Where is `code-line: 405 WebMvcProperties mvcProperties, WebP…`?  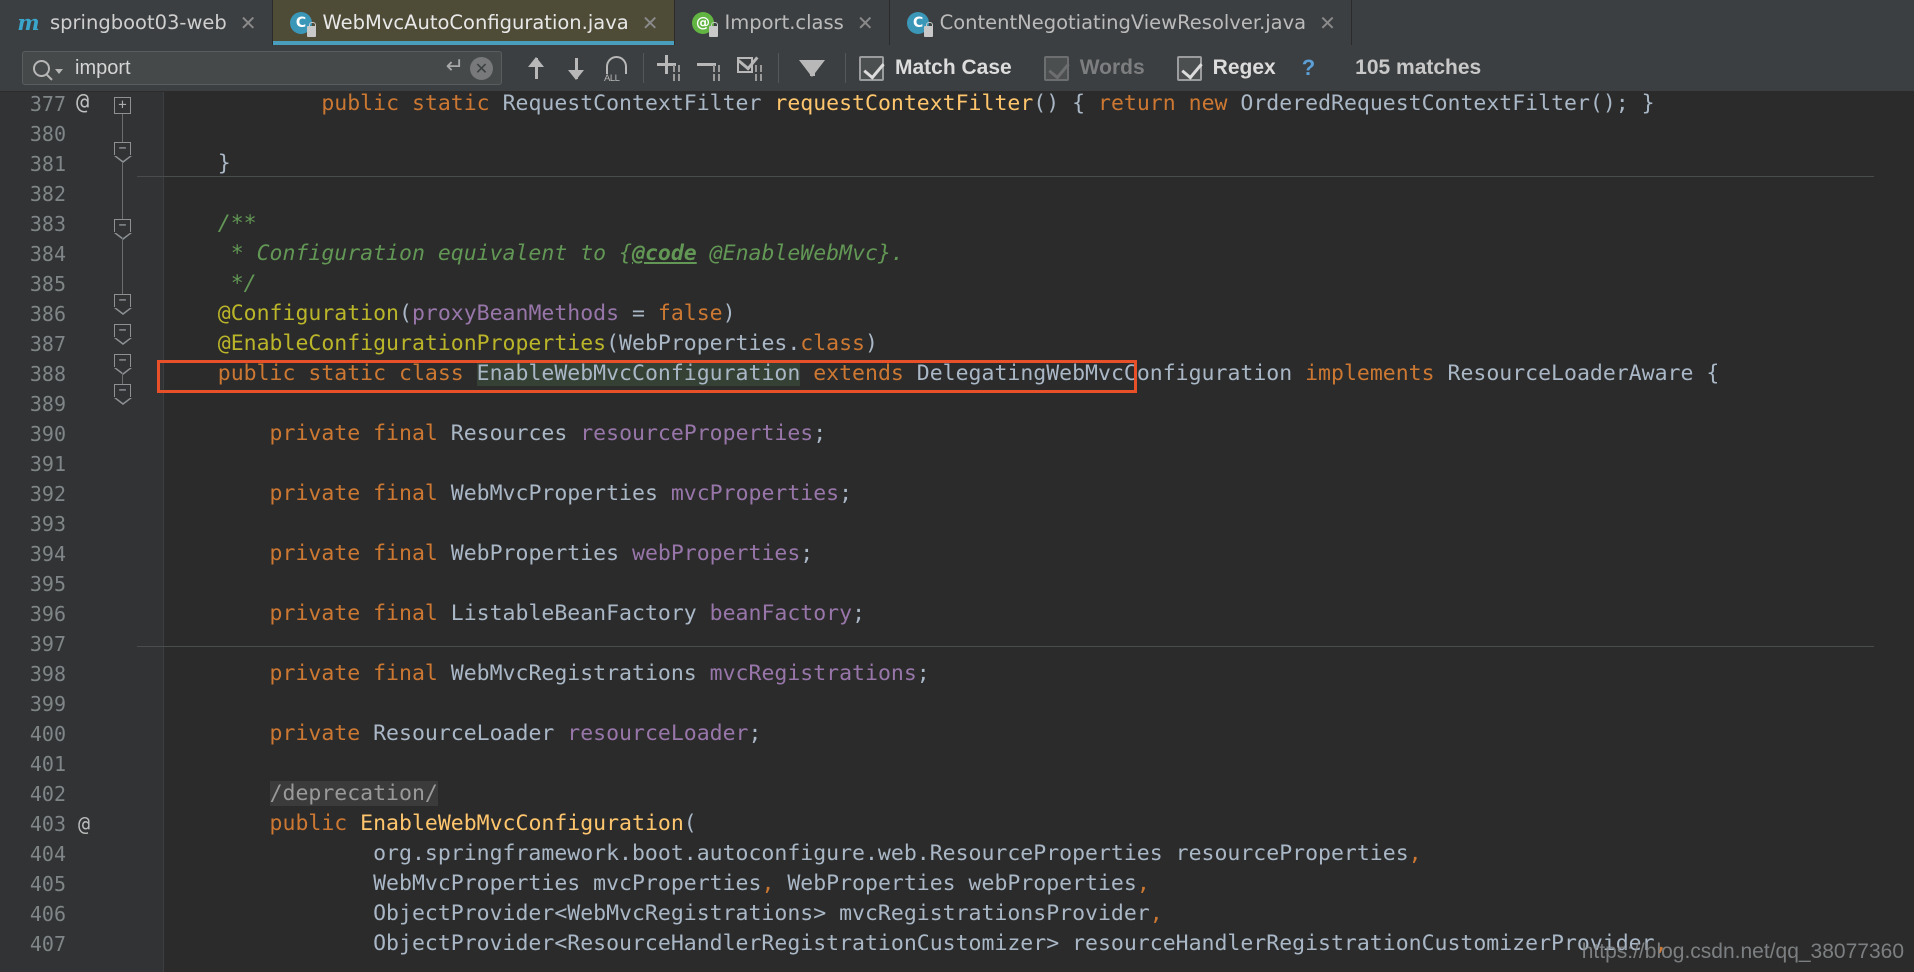
code-line: 405 WebMvcProperties mvcProperties, WebP… is located at coordinates (957, 884).